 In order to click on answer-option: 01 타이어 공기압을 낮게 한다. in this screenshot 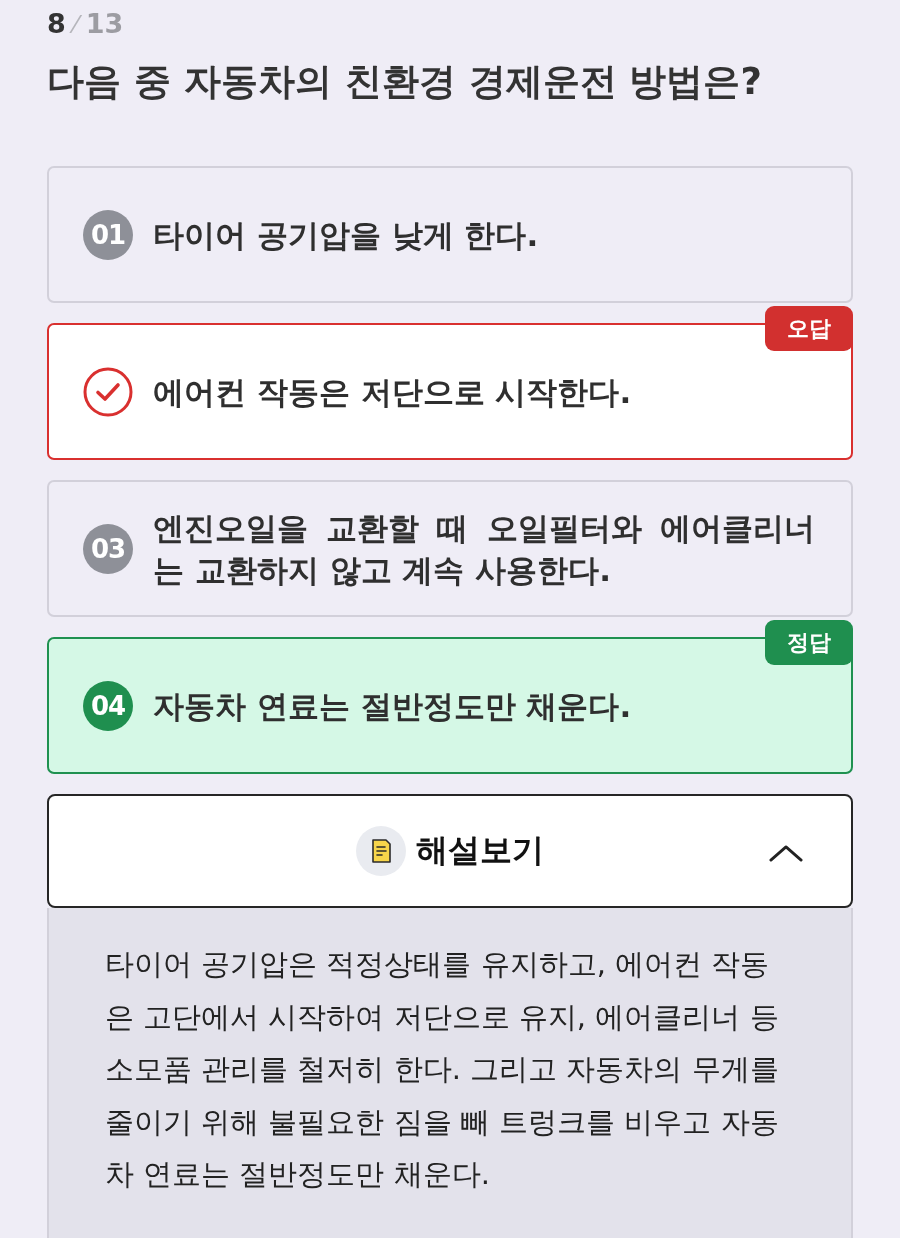, I will do `click(450, 234)`.